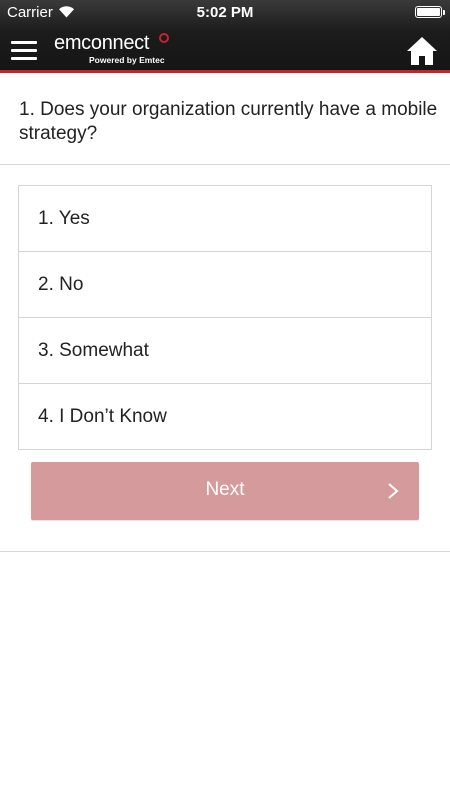  What do you see at coordinates (93, 350) in the screenshot?
I see `answer-option-label: 3. Somewhat` at bounding box center [93, 350].